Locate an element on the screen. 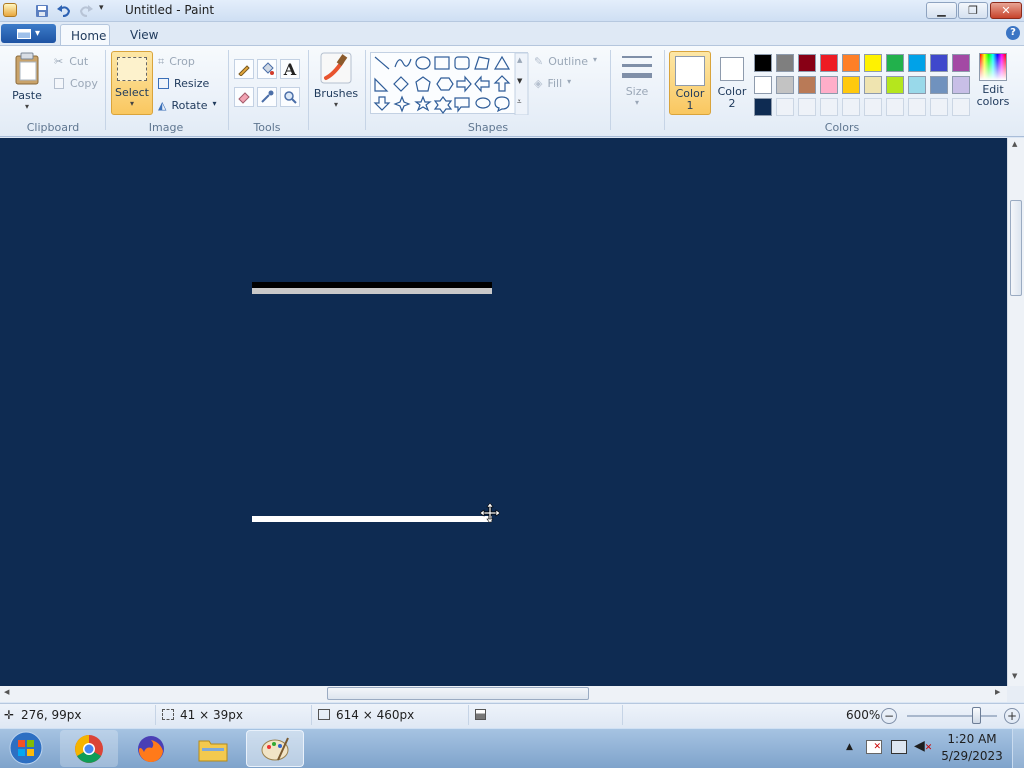 The width and height of the screenshot is (1024, 768). cut-button: ✂ Cut is located at coordinates (71, 61).